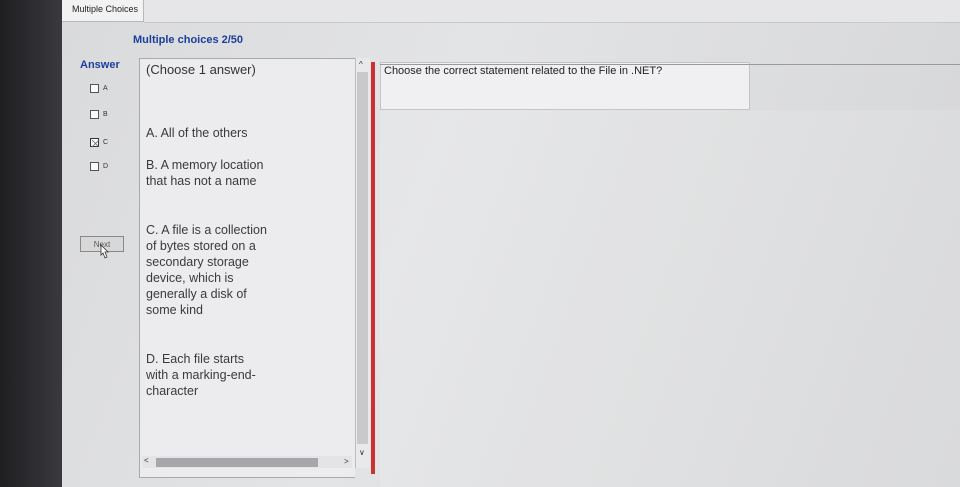 The height and width of the screenshot is (487, 960). What do you see at coordinates (237, 462) in the screenshot?
I see `scroll-thumb-horizontal` at bounding box center [237, 462].